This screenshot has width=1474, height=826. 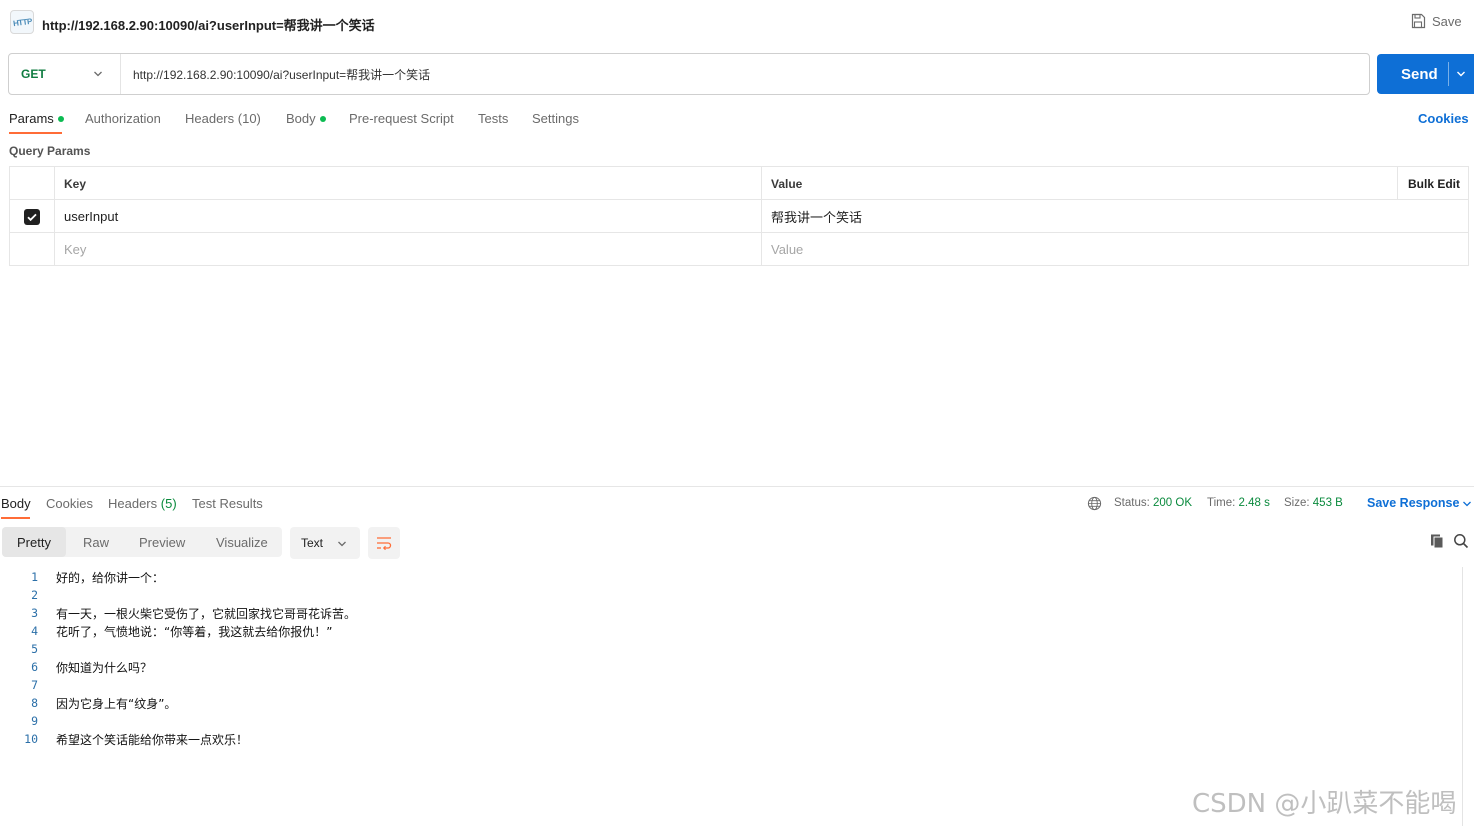 I want to click on wrap-lines-button, so click(x=384, y=543).